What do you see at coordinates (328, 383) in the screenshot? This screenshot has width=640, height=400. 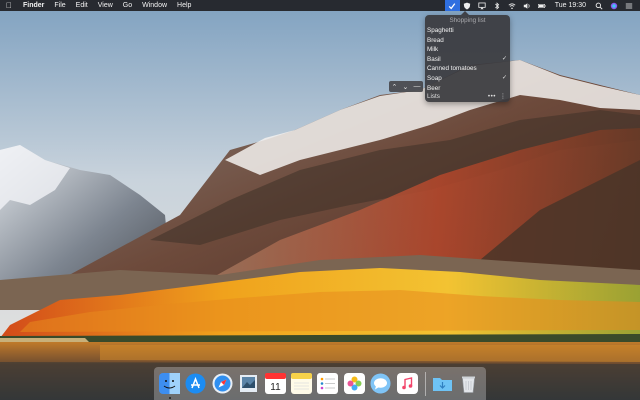 I see `reminders-icon` at bounding box center [328, 383].